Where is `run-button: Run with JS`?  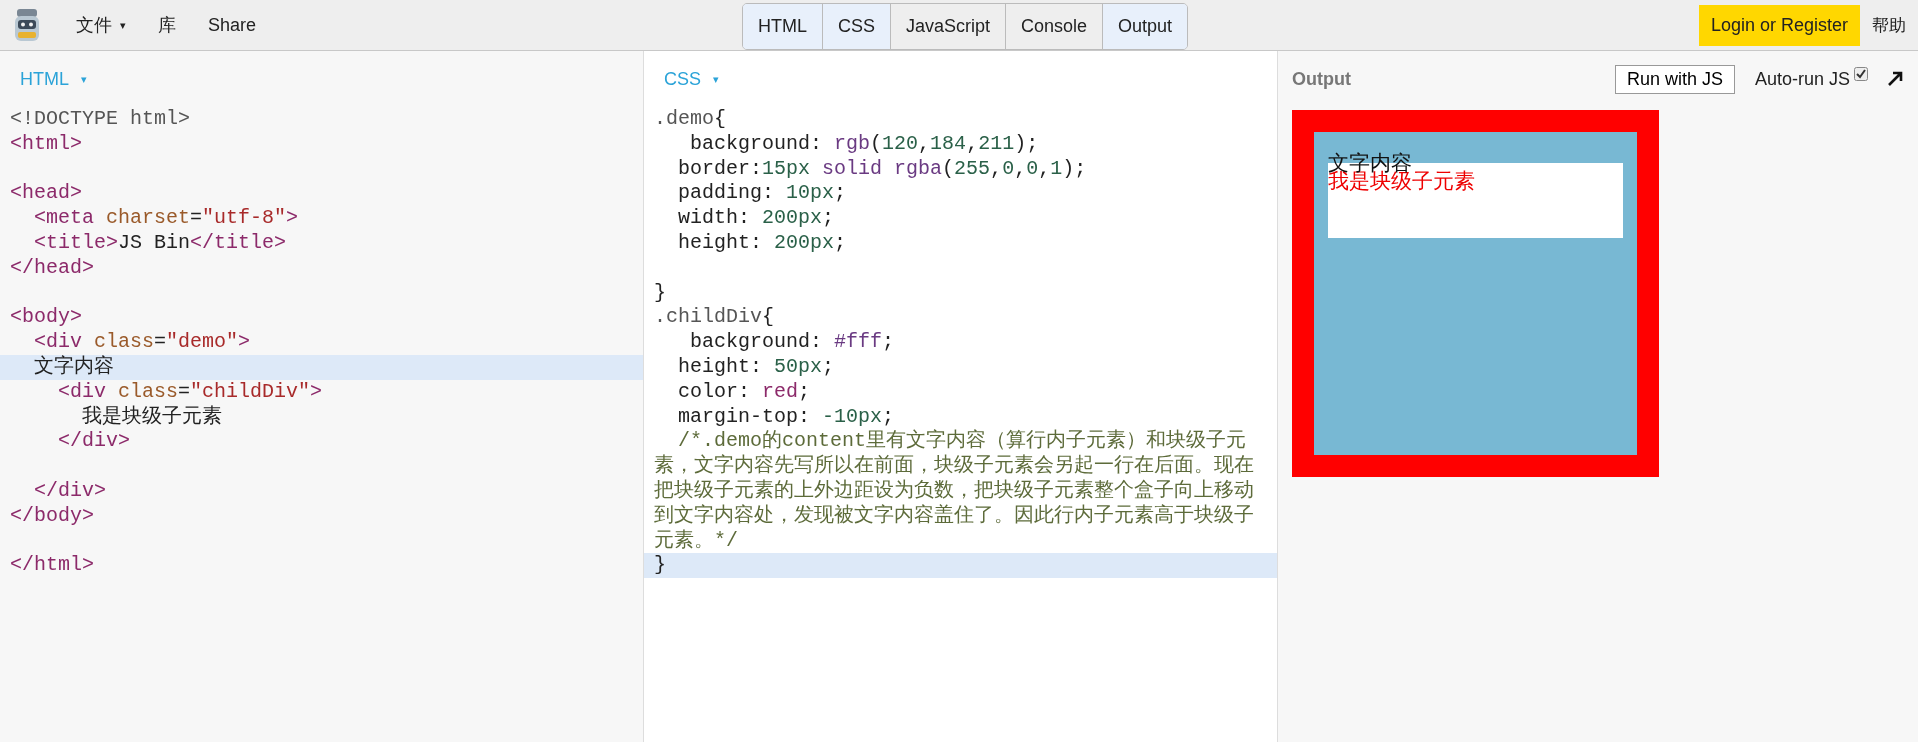 run-button: Run with JS is located at coordinates (1674, 79).